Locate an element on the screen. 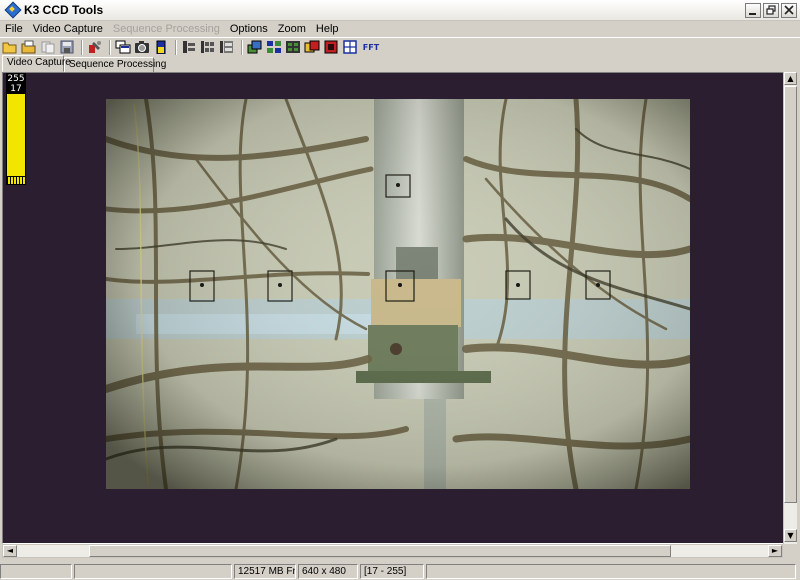 Image resolution: width=800 pixels, height=580 pixels. close-button is located at coordinates (789, 10).